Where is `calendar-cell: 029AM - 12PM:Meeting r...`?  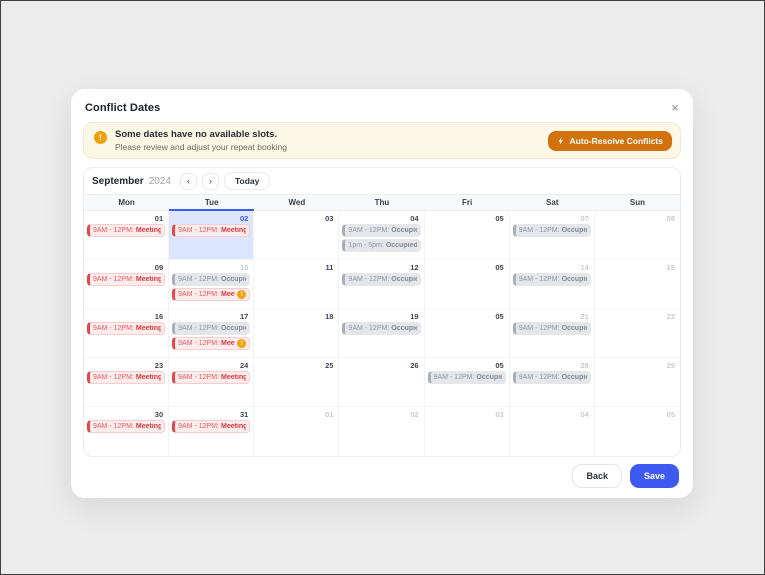 calendar-cell: 029AM - 12PM:Meeting r... is located at coordinates (212, 235).